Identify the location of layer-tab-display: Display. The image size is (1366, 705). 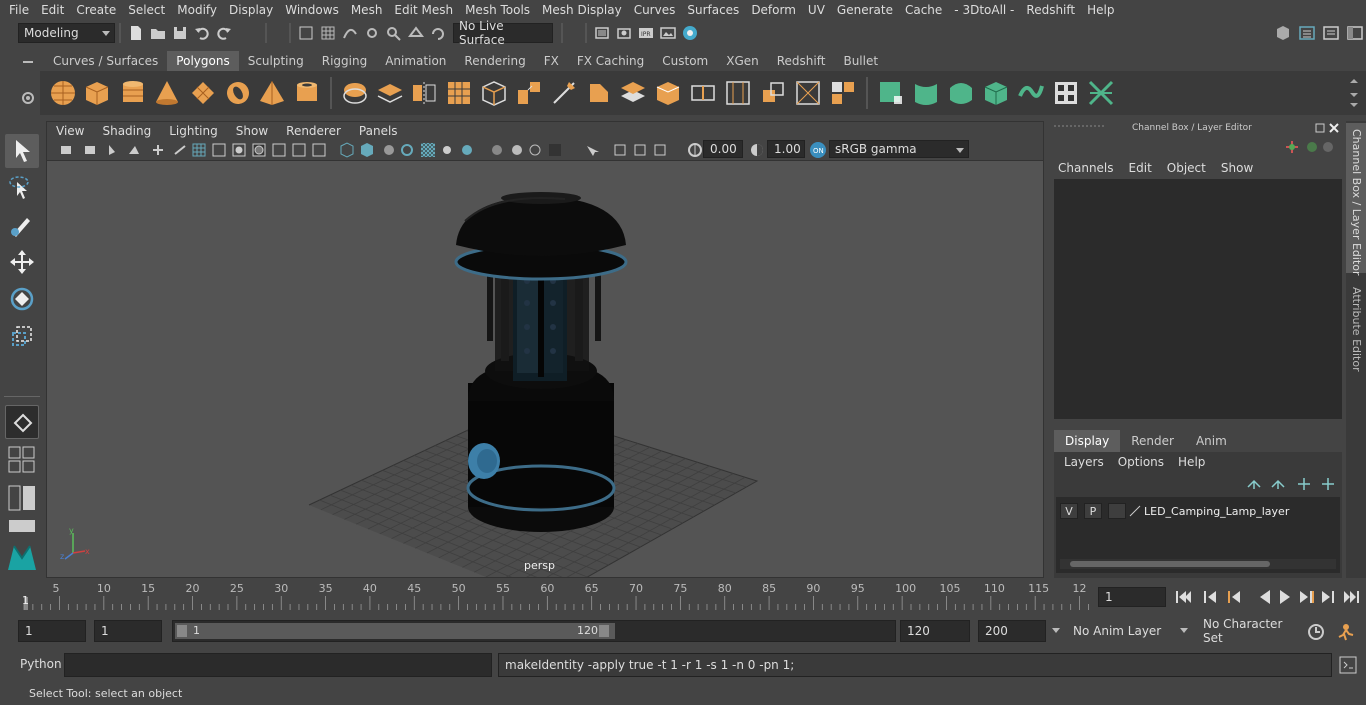
(1087, 441).